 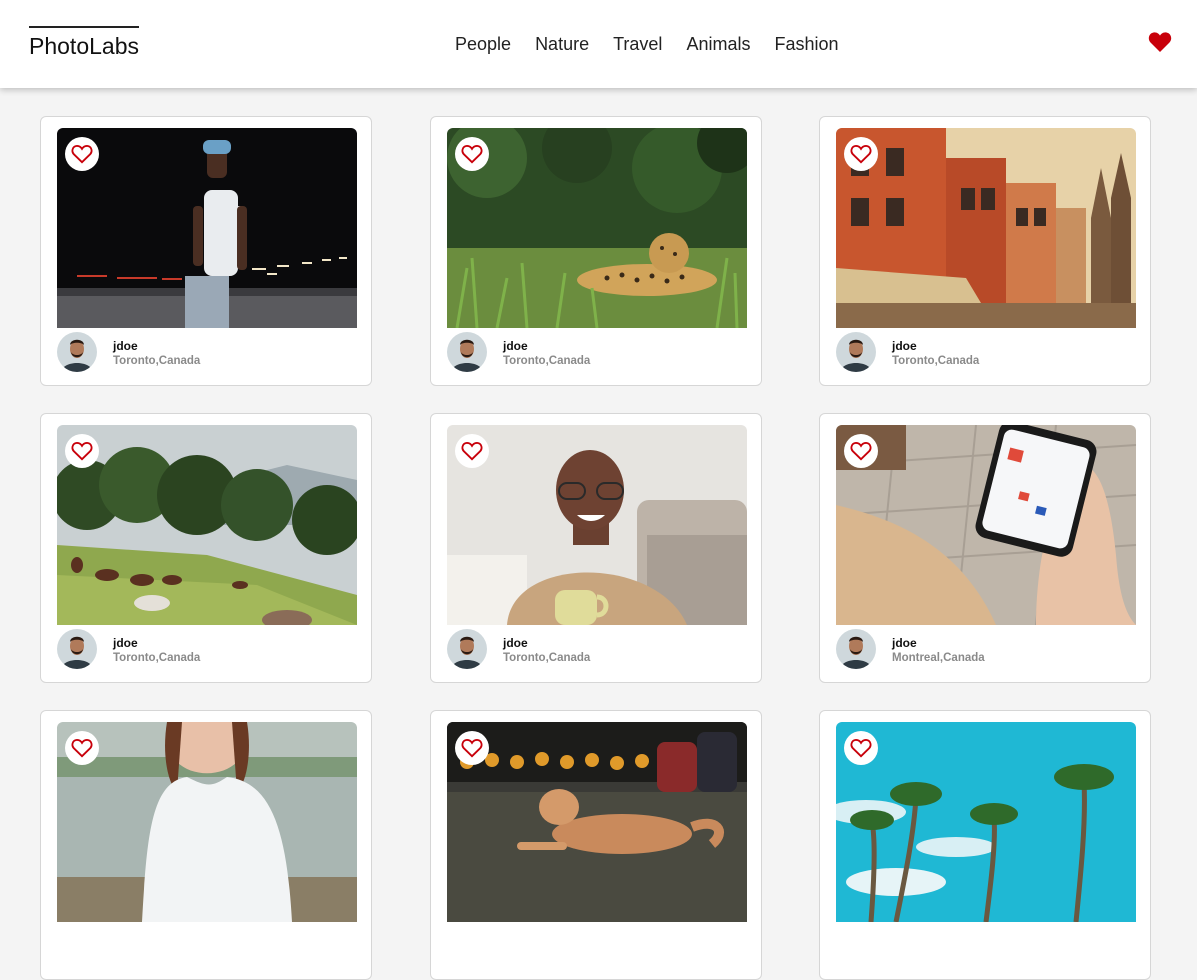 I want to click on logo: PhotoLabs, so click(x=84, y=42).